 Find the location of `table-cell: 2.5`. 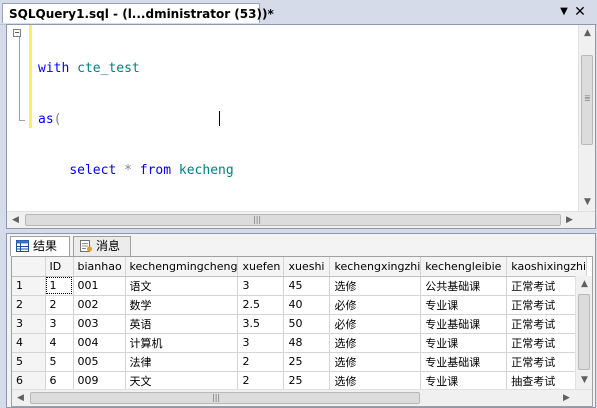

table-cell: 2.5 is located at coordinates (261, 305).